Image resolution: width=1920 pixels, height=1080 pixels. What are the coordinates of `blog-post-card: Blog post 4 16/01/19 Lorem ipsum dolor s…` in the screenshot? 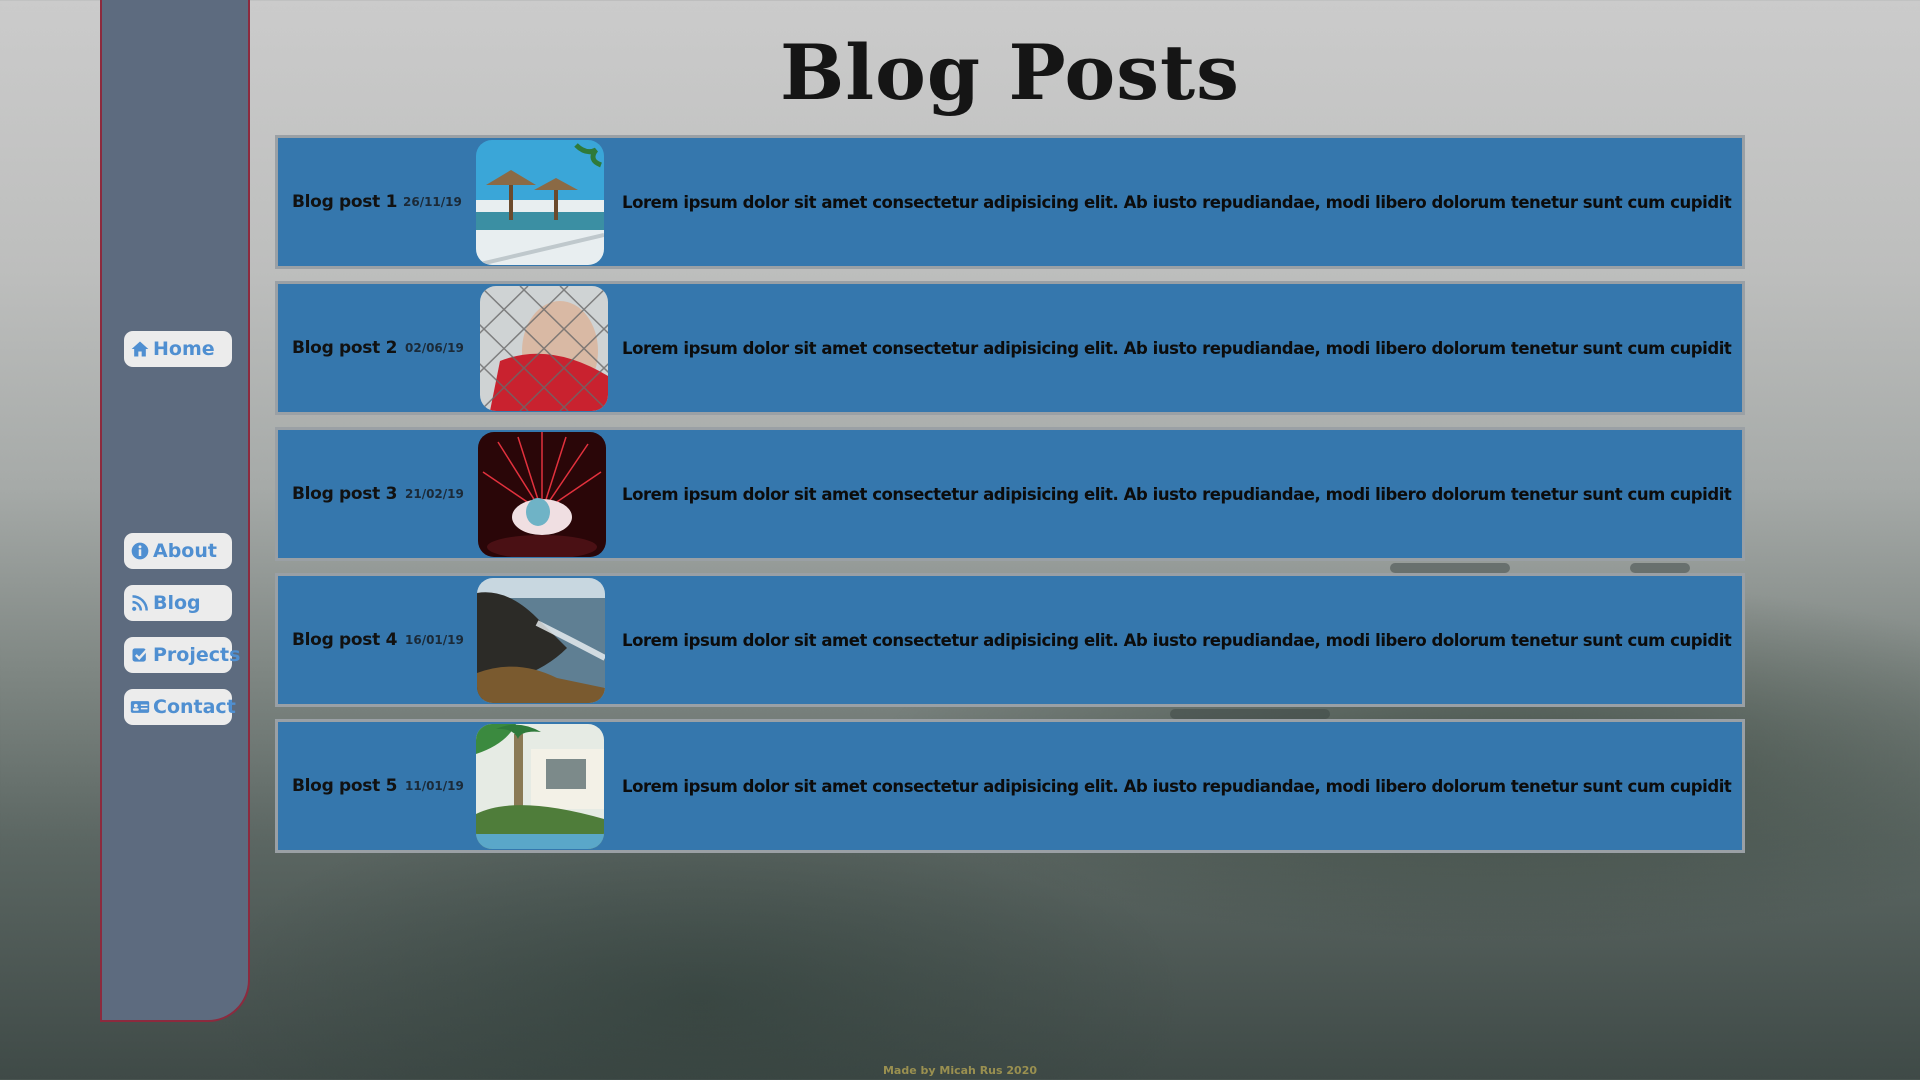 It's located at (1010, 640).